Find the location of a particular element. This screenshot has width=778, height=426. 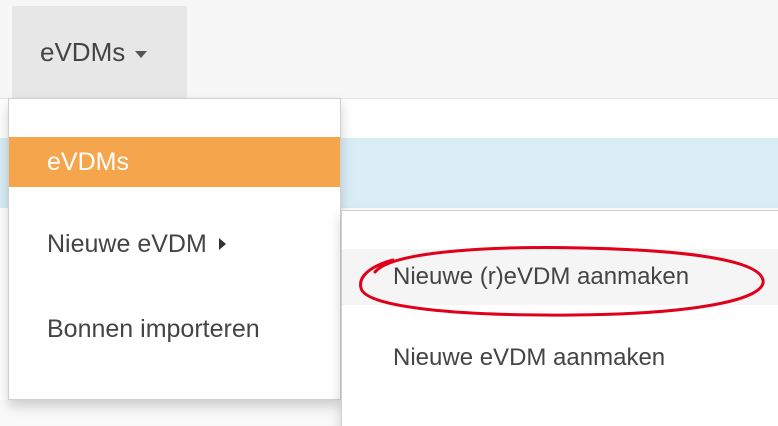

caret-down-icon is located at coordinates (141, 54).